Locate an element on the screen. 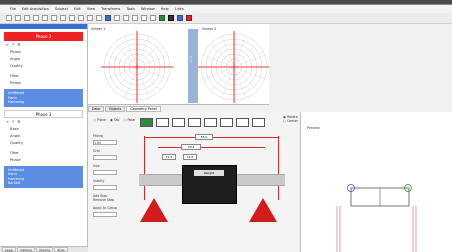  left-support is located at coordinates (154, 210).